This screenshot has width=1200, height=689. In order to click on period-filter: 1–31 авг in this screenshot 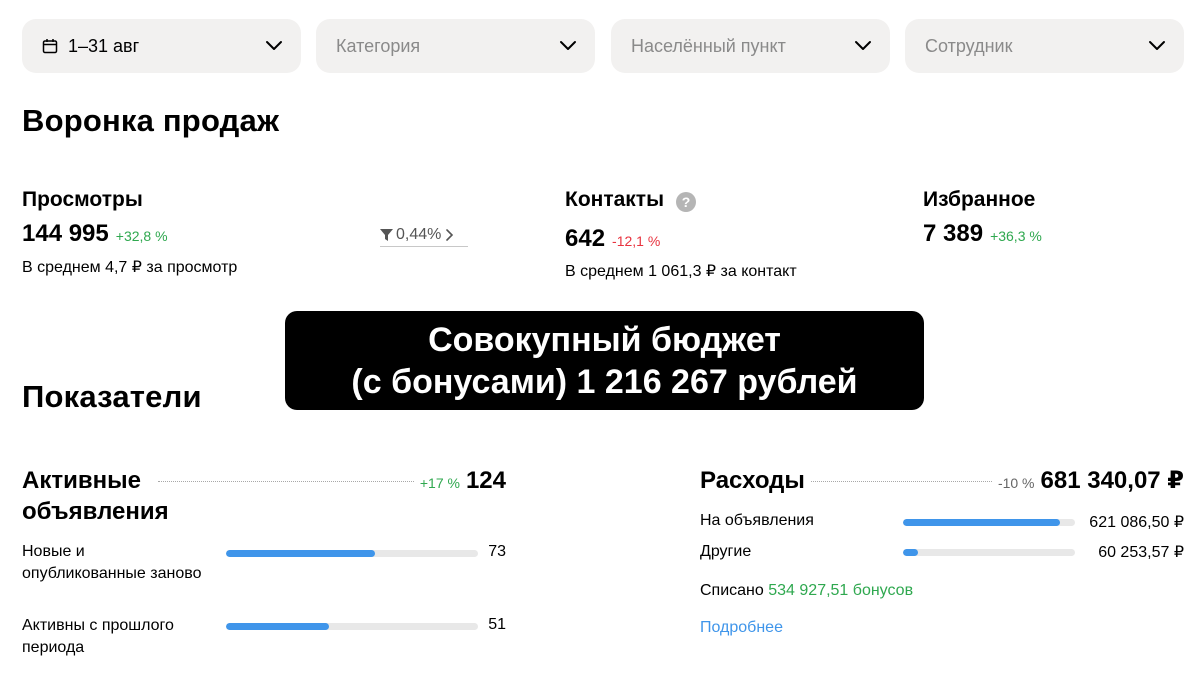, I will do `click(161, 46)`.